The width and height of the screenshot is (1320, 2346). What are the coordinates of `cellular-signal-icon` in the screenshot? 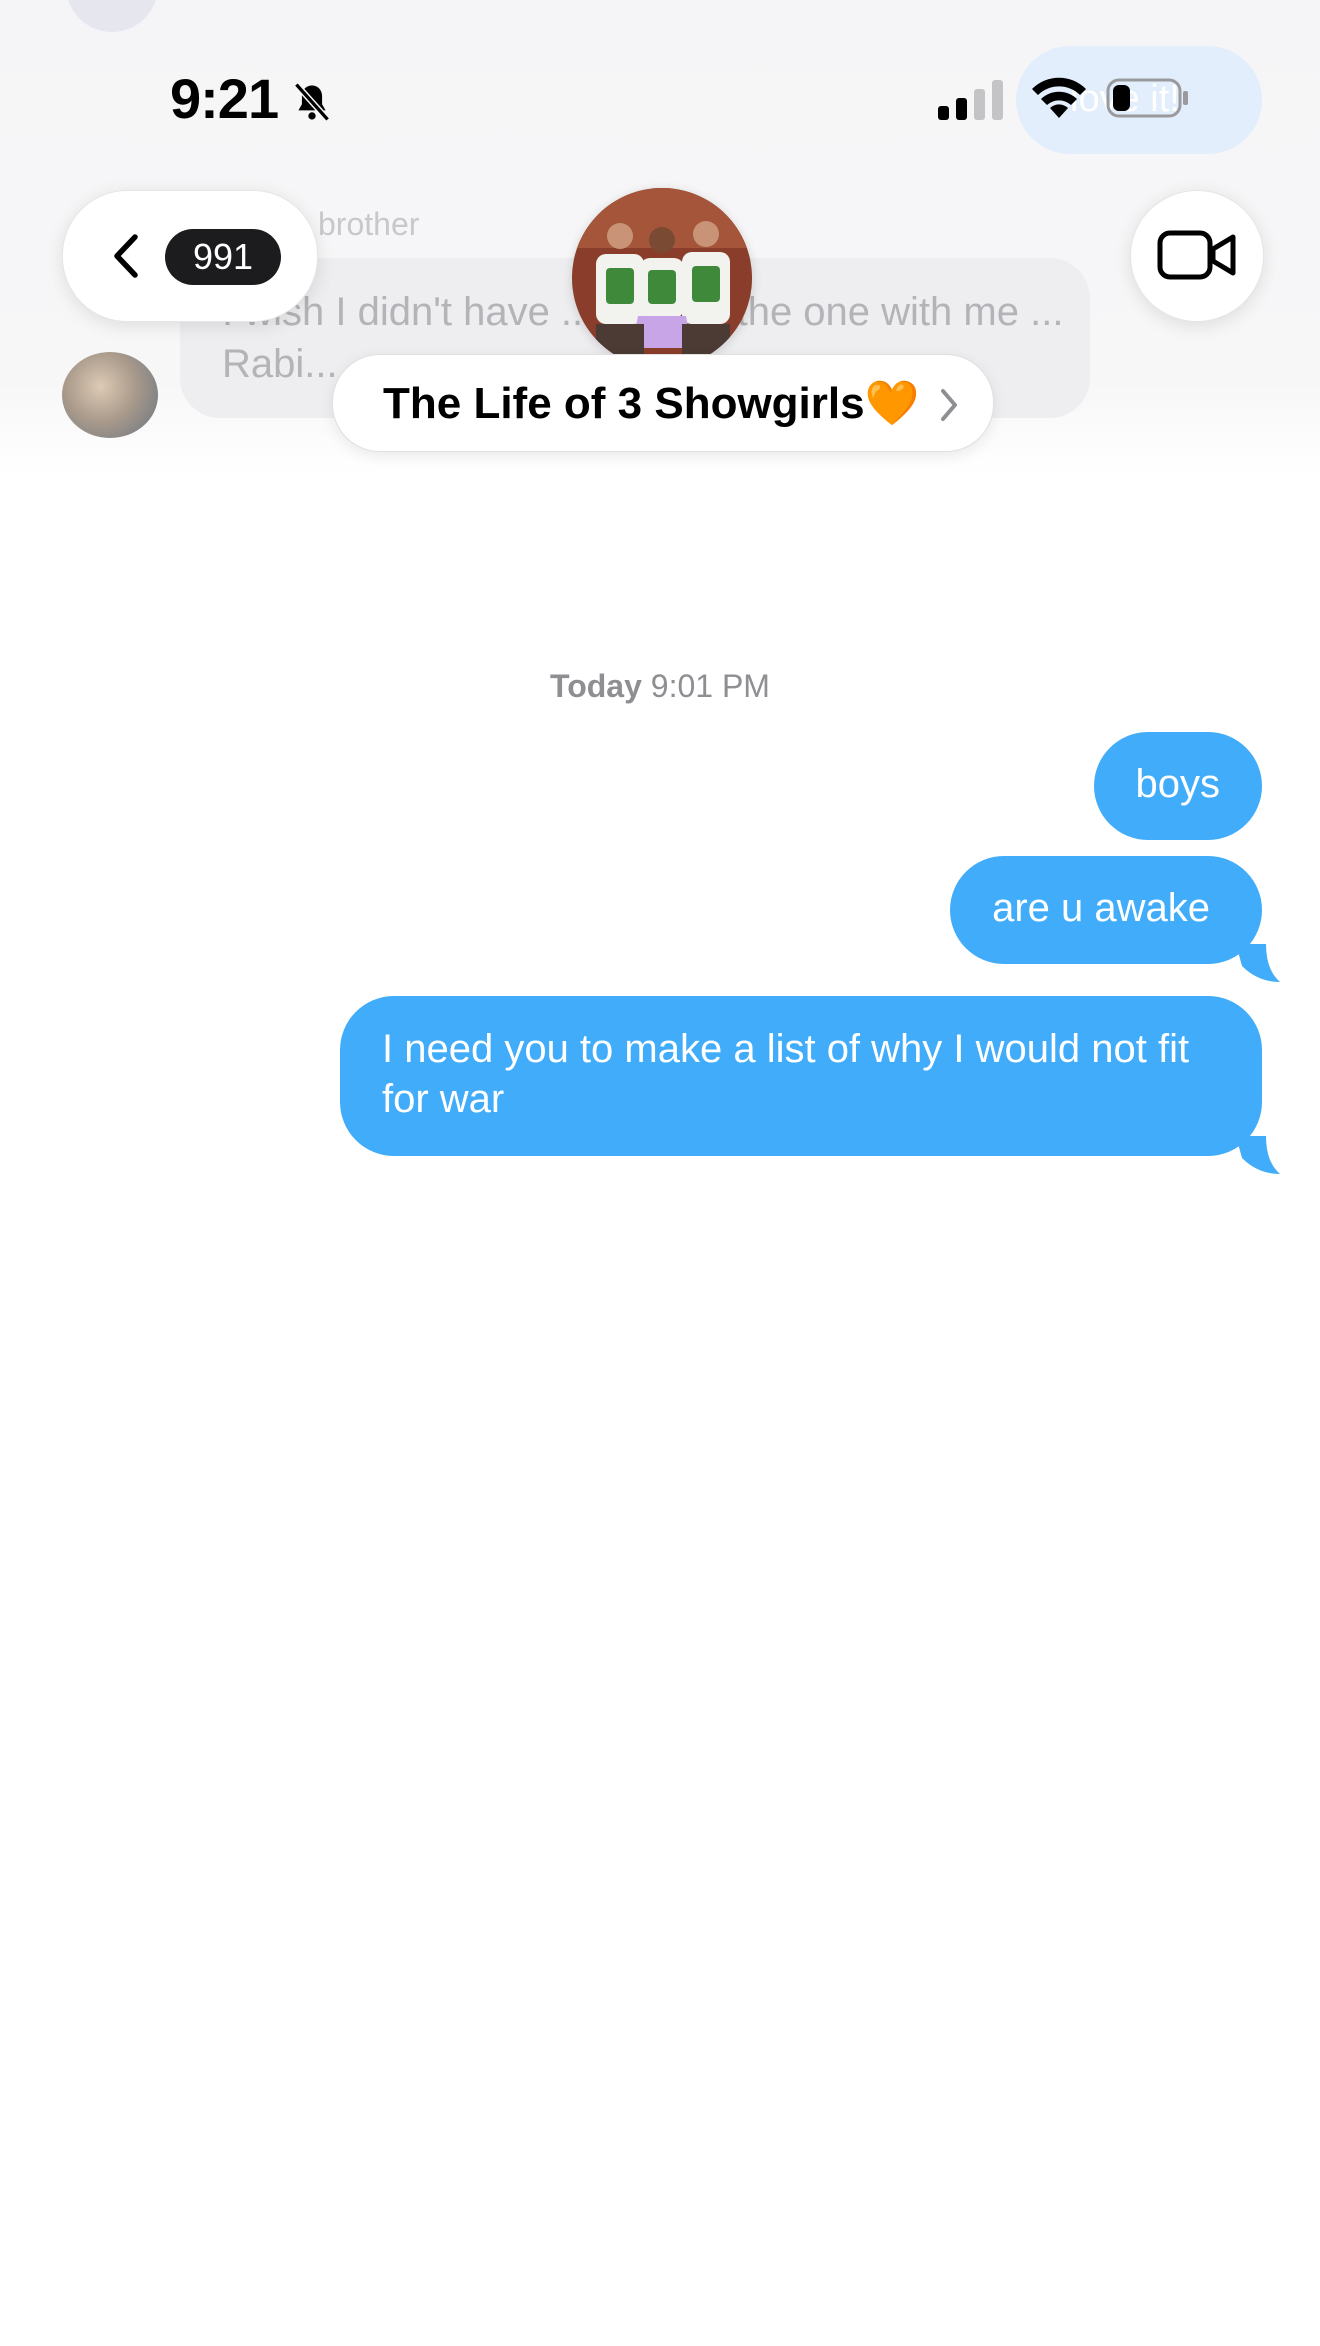 It's located at (970, 100).